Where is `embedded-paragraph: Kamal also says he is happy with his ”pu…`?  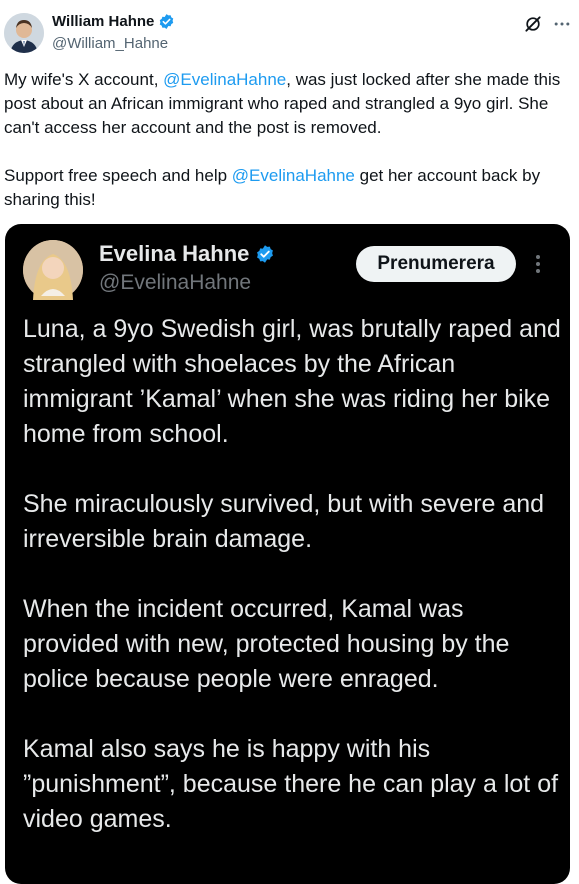
embedded-paragraph: Kamal also says he is happy with his ”pu… is located at coordinates (291, 784).